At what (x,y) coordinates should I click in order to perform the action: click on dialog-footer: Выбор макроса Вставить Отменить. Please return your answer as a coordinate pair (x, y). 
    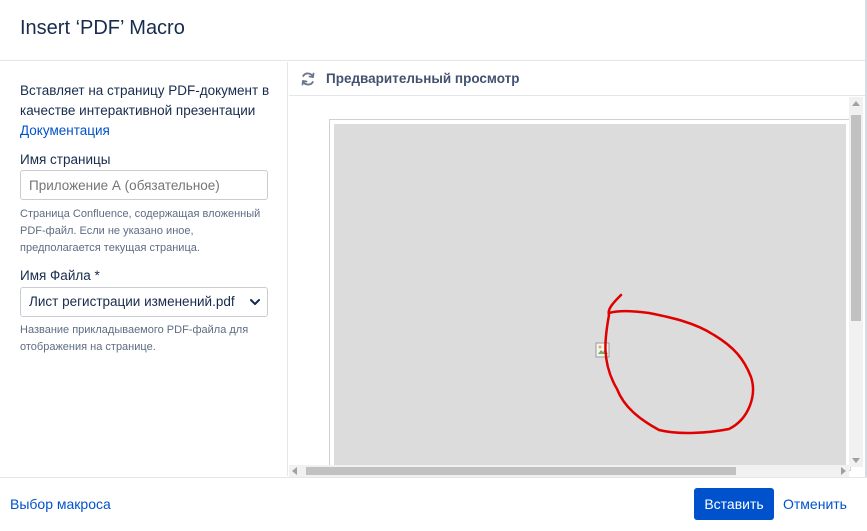
    Looking at the image, I should click on (433, 504).